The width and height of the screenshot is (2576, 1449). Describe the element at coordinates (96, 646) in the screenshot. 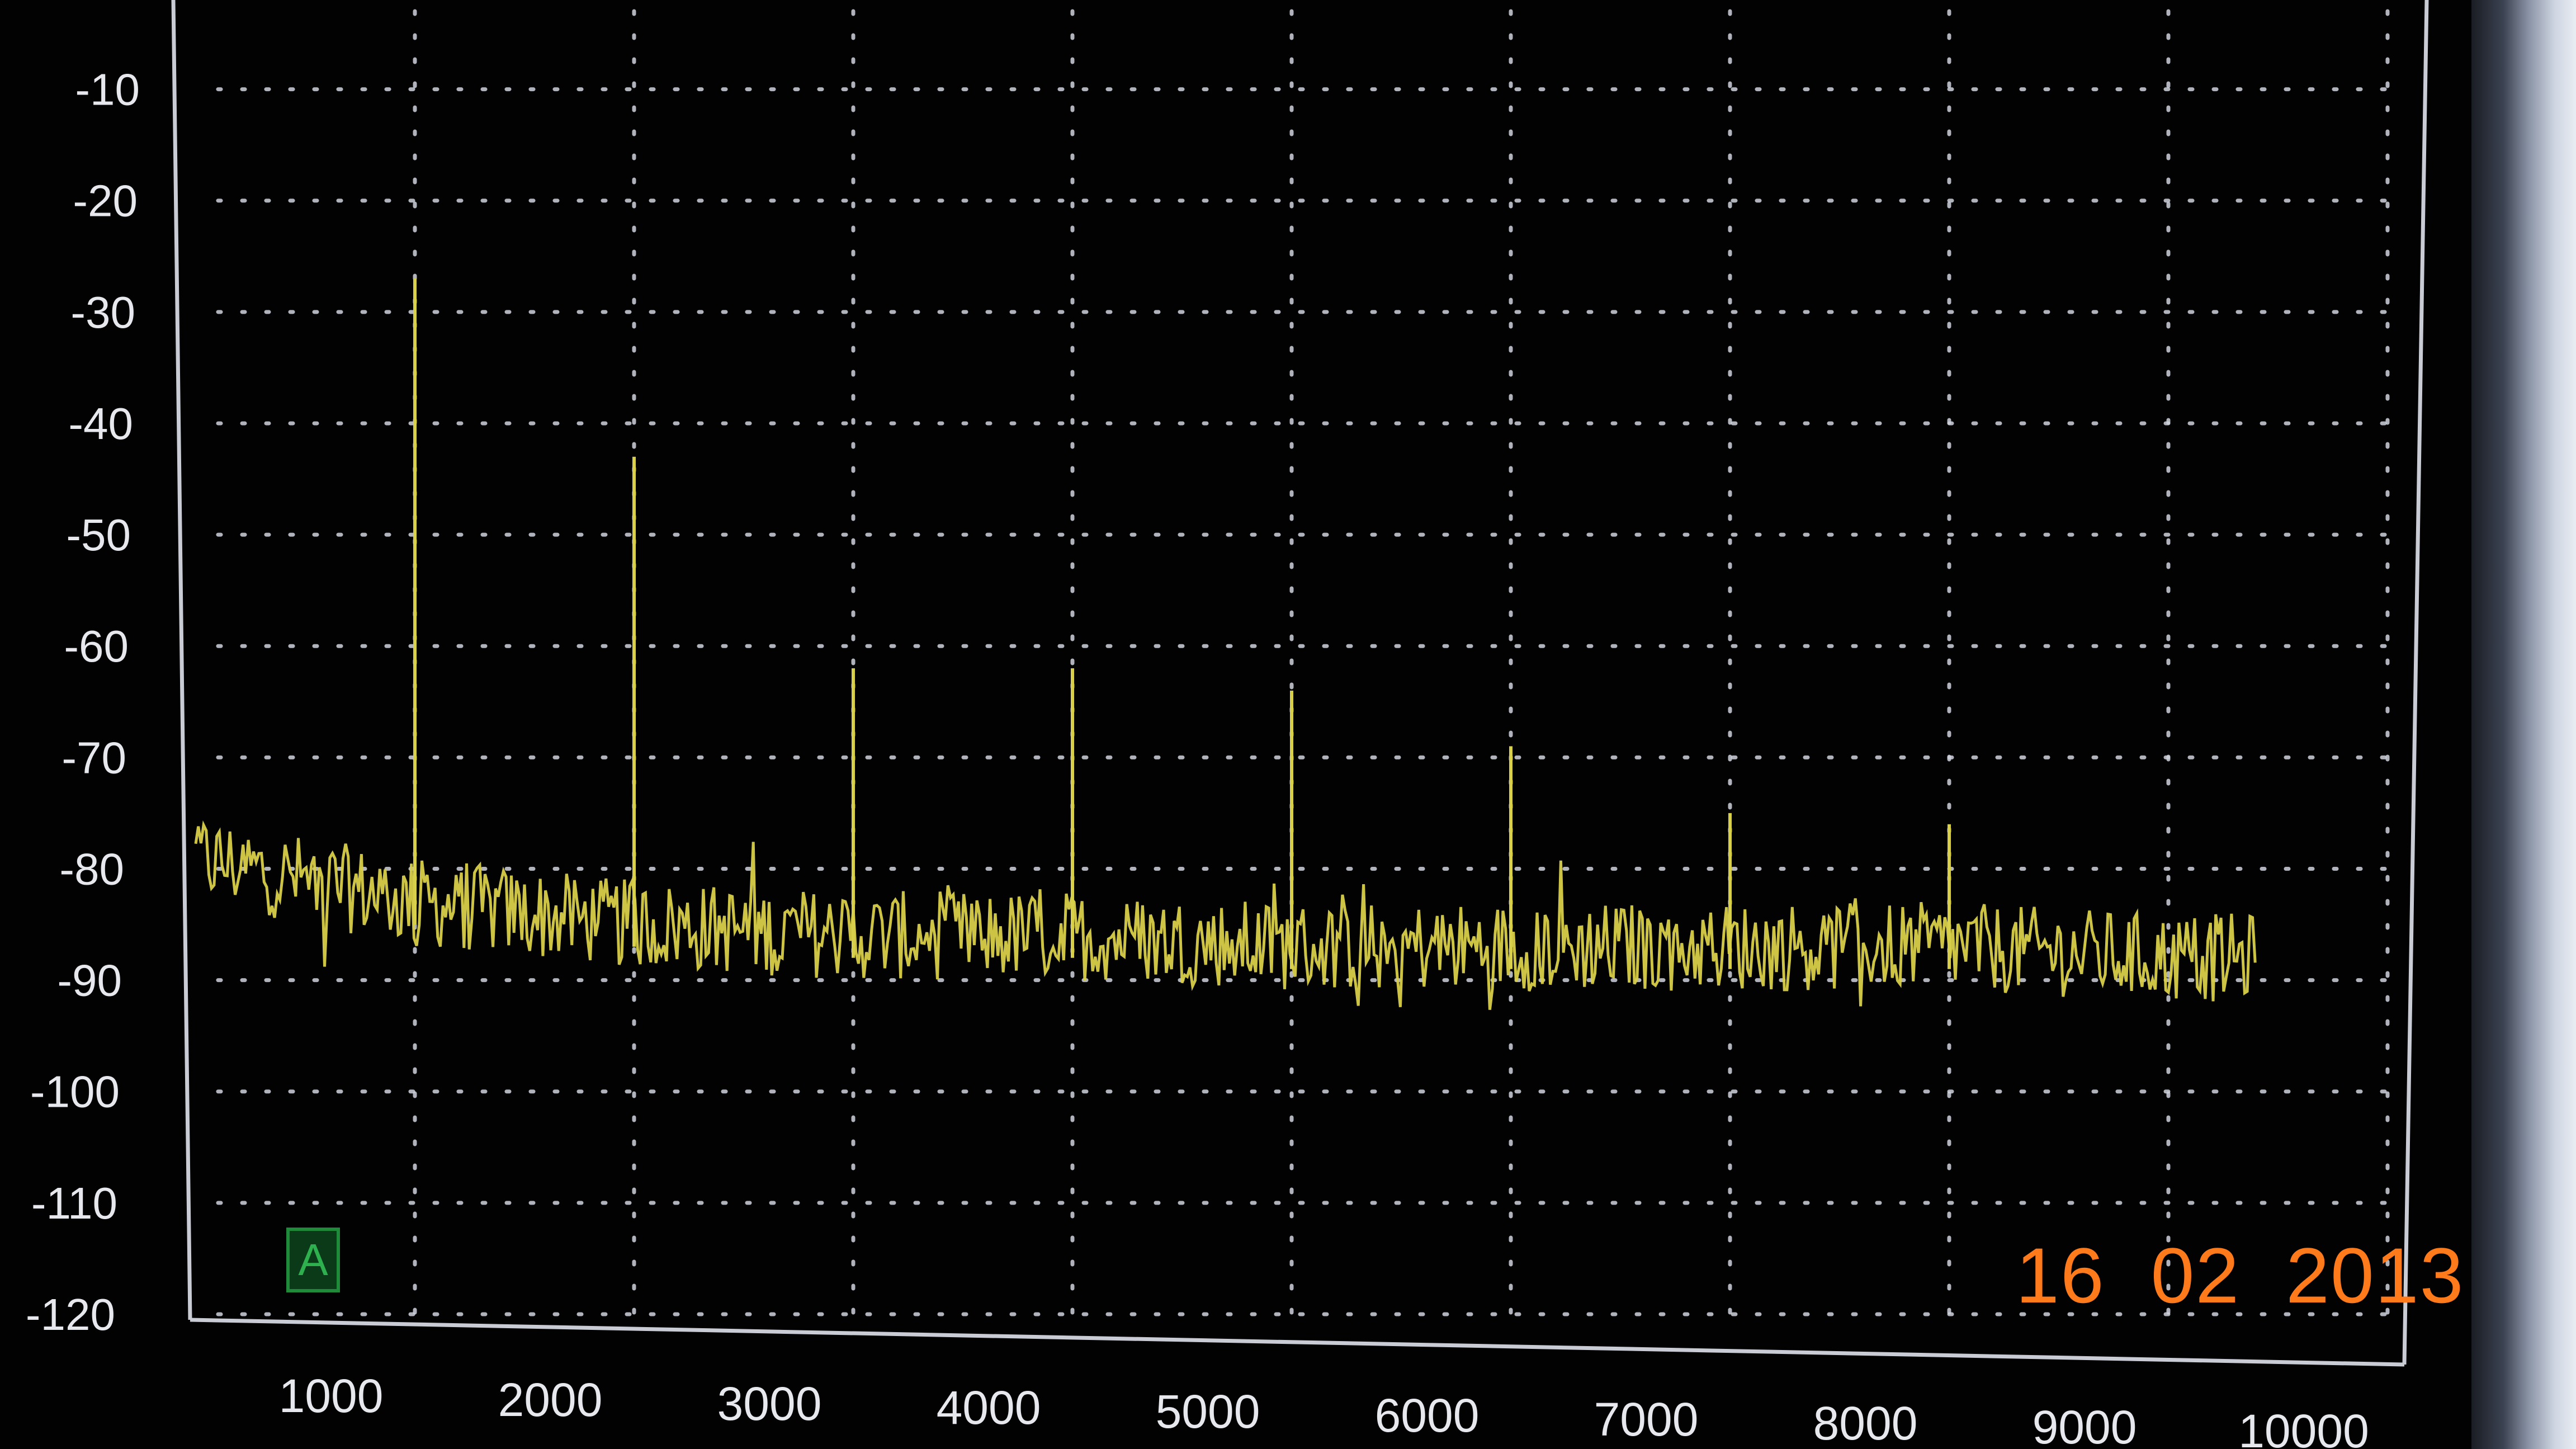

I see `y-tick-label: -60` at that location.